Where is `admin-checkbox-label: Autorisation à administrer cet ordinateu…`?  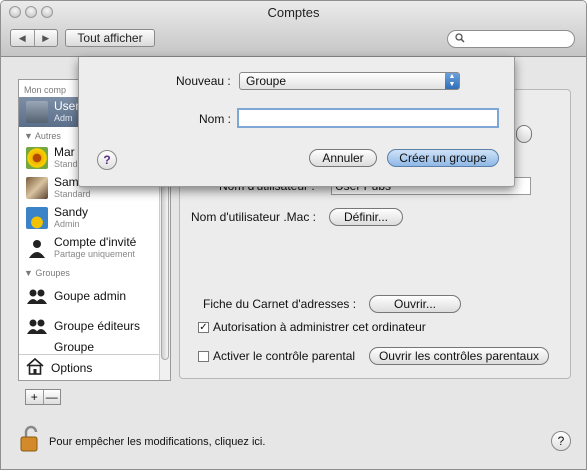
admin-checkbox-label: Autorisation à administrer cet ordinateu… is located at coordinates (319, 327).